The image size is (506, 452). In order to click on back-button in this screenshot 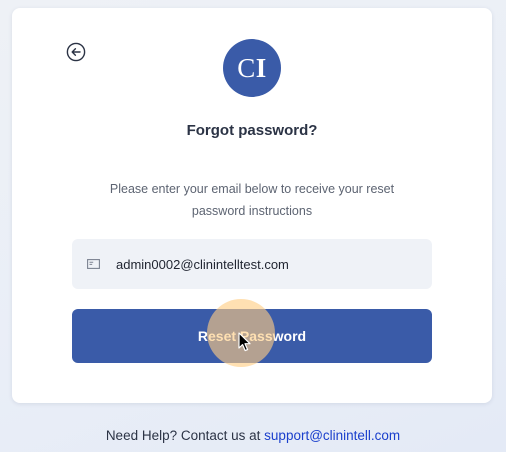, I will do `click(76, 52)`.